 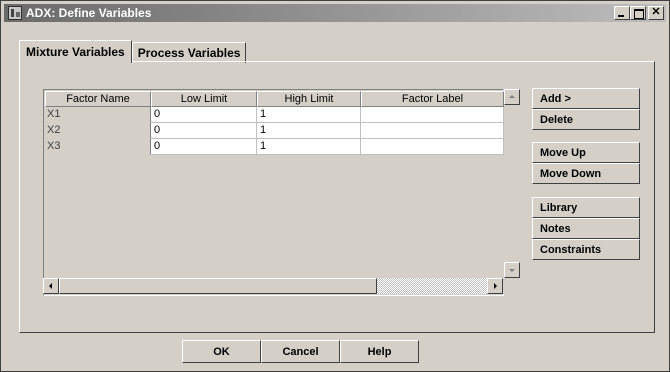 I want to click on column-header-factor-name: Factor Name, so click(x=98, y=99).